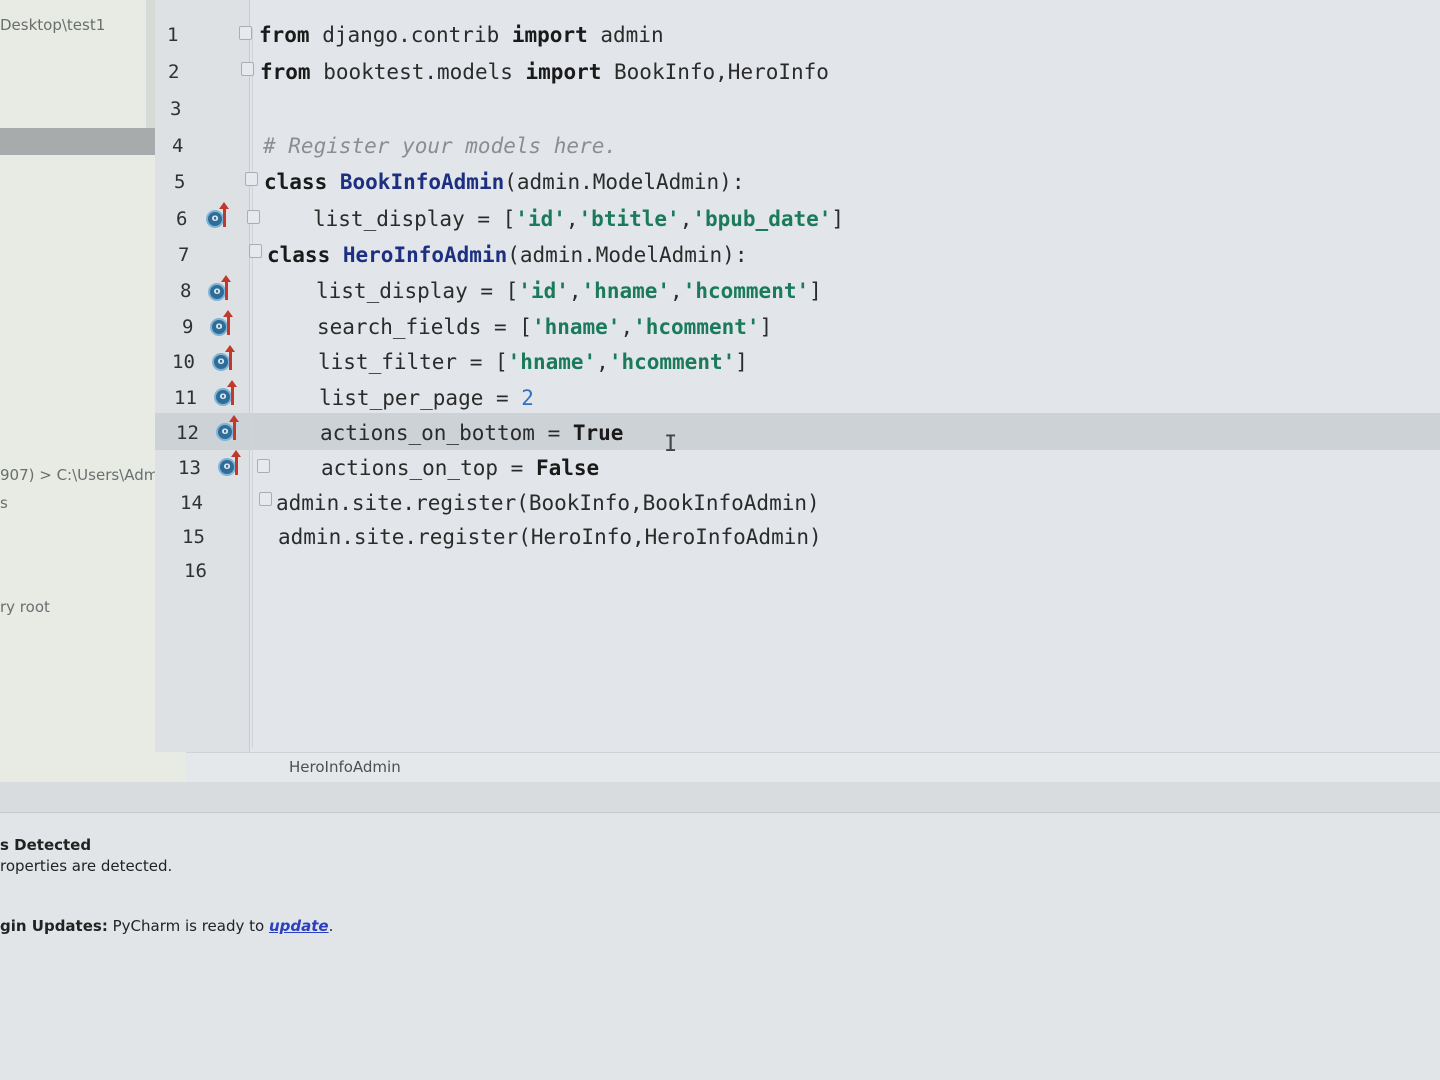 This screenshot has width=1440, height=1080. Describe the element at coordinates (425, 255) in the screenshot. I see `class-name: HeroInfoAdmin` at that location.